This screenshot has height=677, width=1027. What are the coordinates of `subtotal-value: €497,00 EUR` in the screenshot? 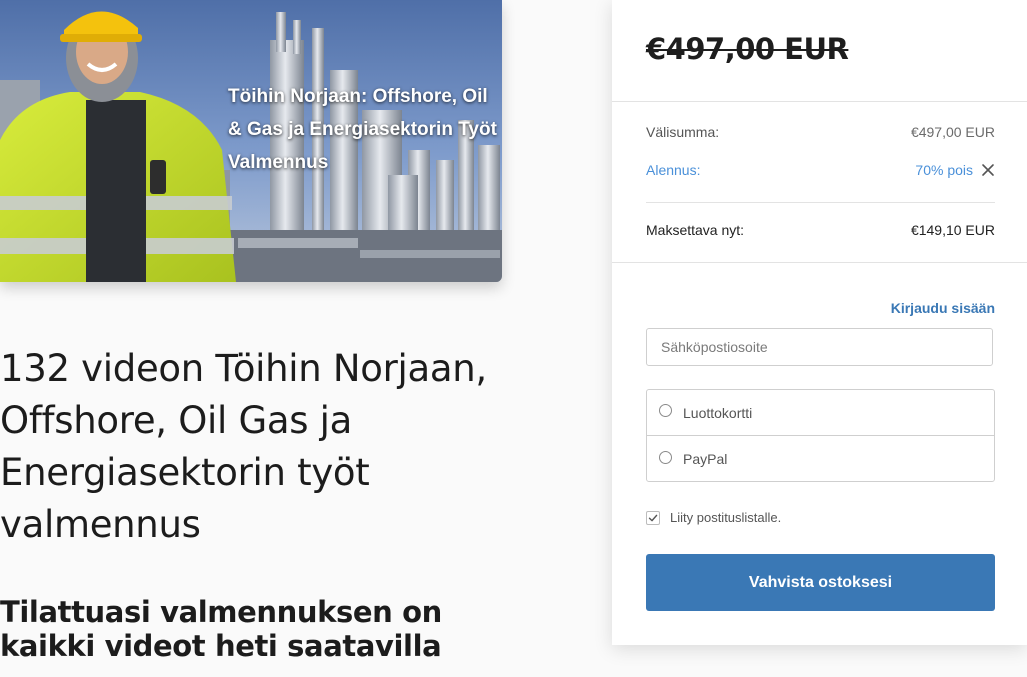 It's located at (952, 132).